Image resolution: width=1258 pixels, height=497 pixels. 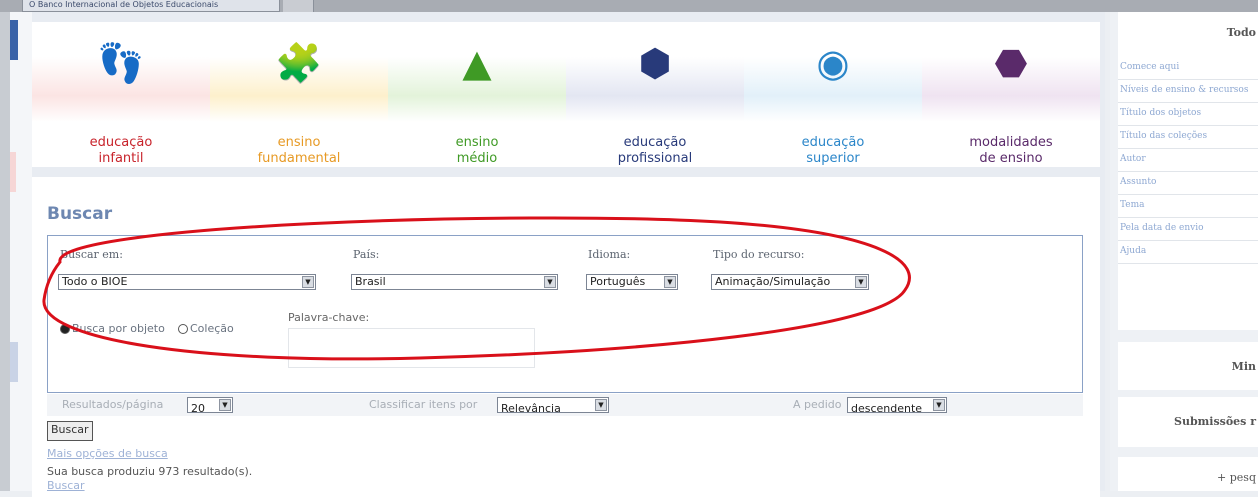 What do you see at coordinates (632, 282) in the screenshot?
I see `language-select: Português ▼` at bounding box center [632, 282].